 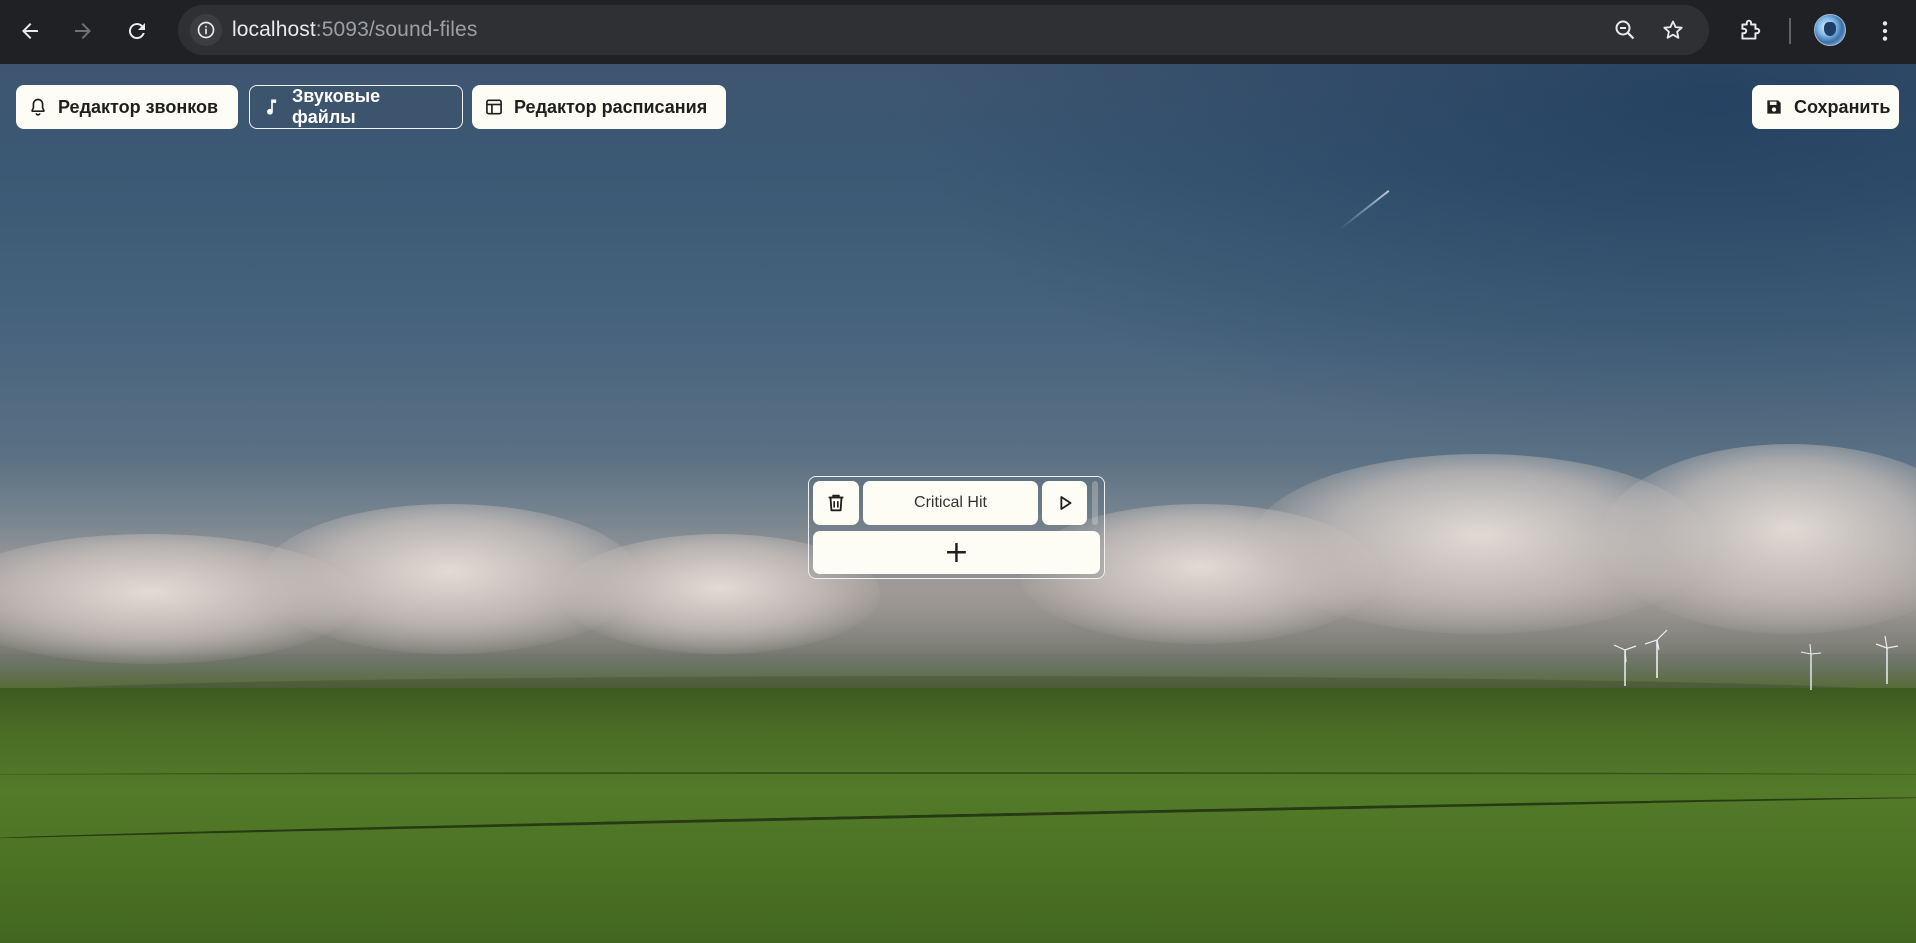 I want to click on star-icon, so click(x=1673, y=29).